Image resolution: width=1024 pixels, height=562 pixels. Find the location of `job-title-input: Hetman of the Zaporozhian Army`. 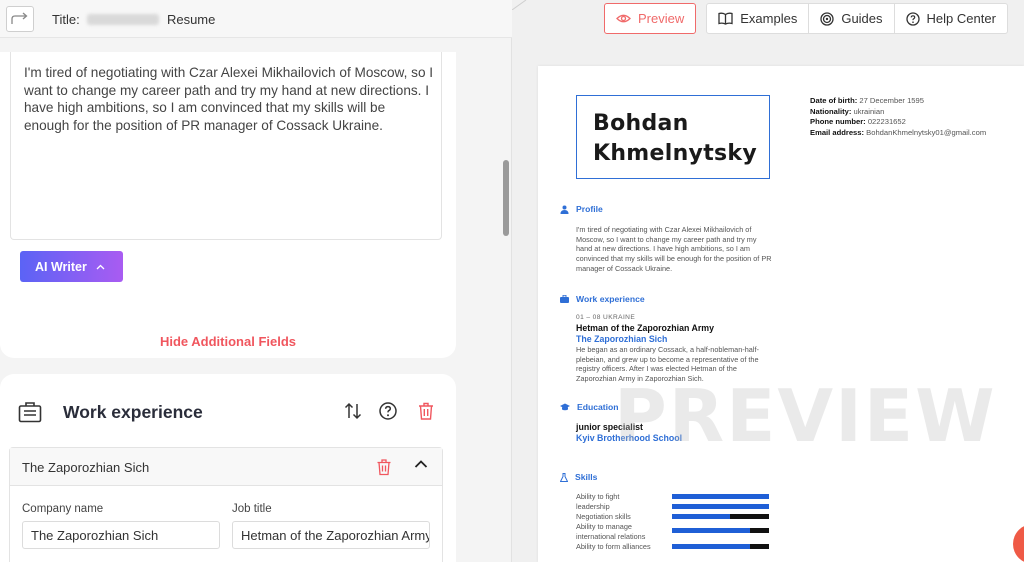

job-title-input: Hetman of the Zaporozhian Army is located at coordinates (331, 535).